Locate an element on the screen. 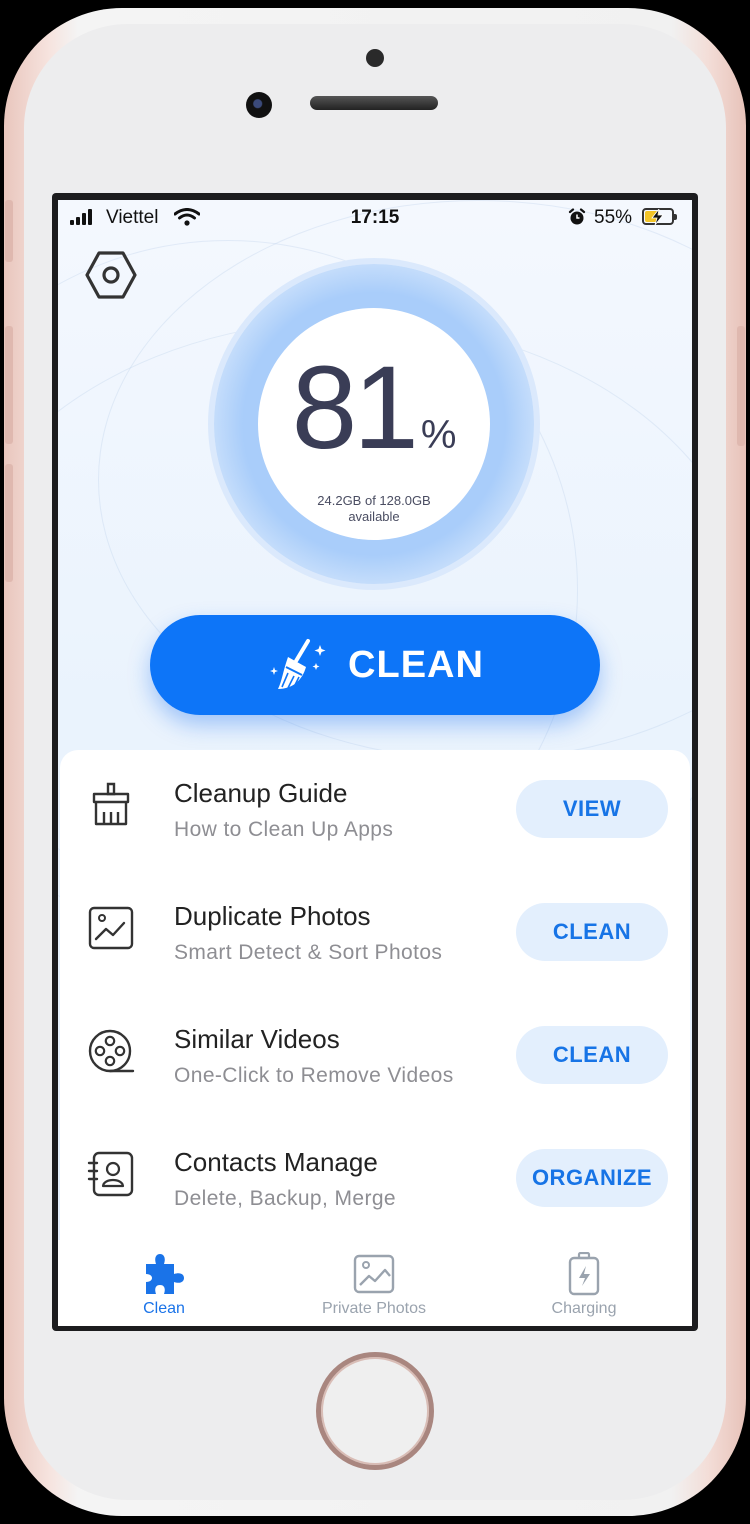  list-item-title: Similar Videos is located at coordinates (257, 1039).